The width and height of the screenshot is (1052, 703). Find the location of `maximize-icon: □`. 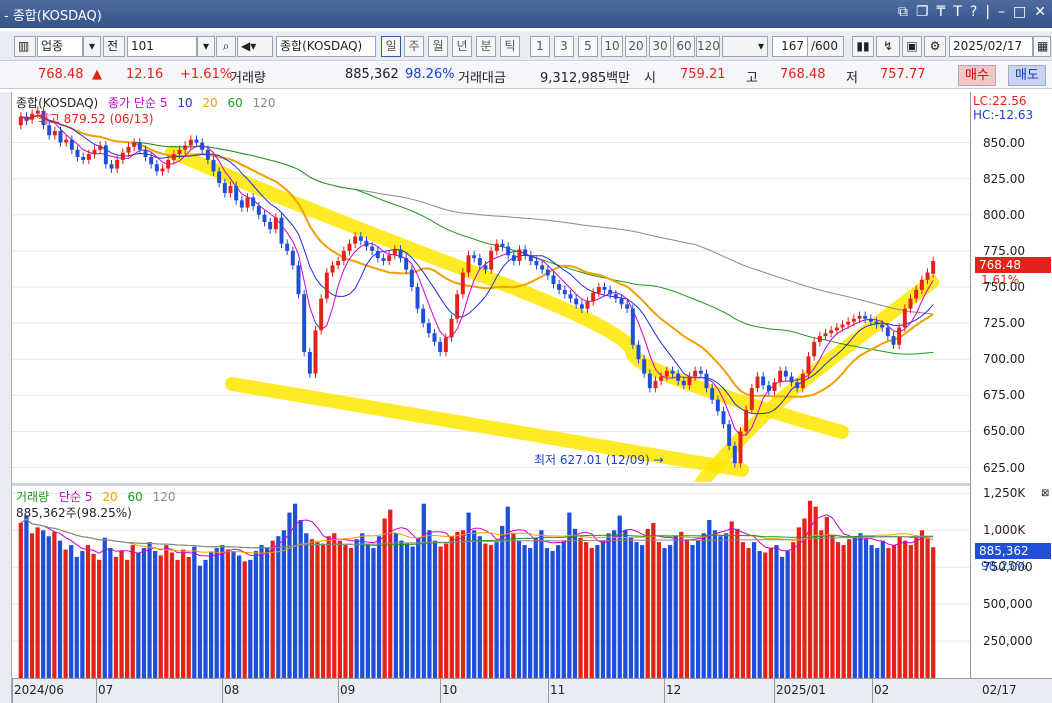

maximize-icon: □ is located at coordinates (1019, 12).